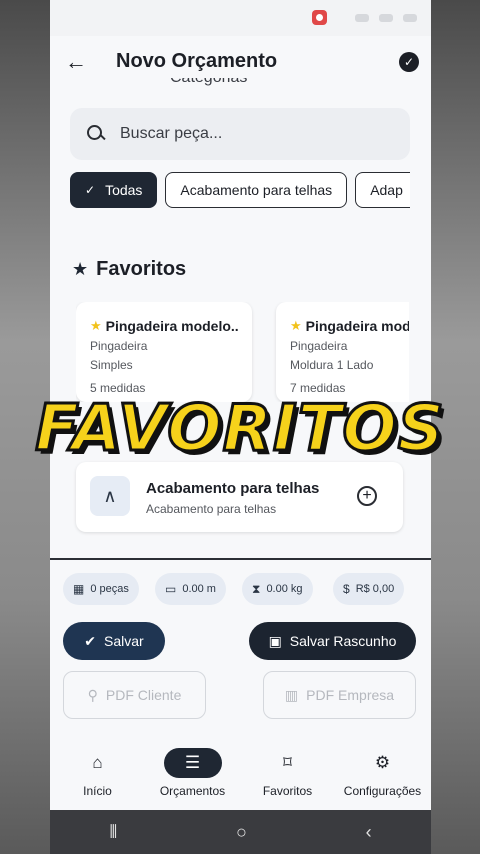 Image resolution: width=480 pixels, height=854 pixels. Describe the element at coordinates (409, 62) in the screenshot. I see `confirm-check-icon: ✓` at that location.